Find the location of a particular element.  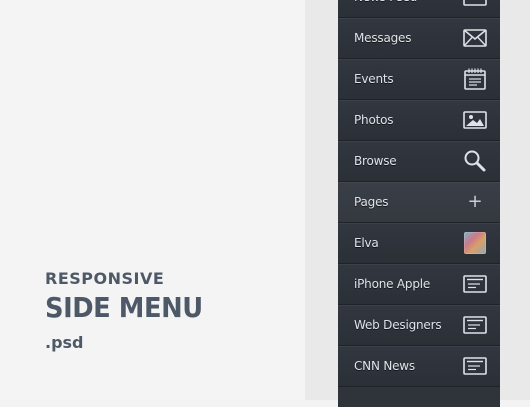

menu-item-label: Elva is located at coordinates (366, 243).